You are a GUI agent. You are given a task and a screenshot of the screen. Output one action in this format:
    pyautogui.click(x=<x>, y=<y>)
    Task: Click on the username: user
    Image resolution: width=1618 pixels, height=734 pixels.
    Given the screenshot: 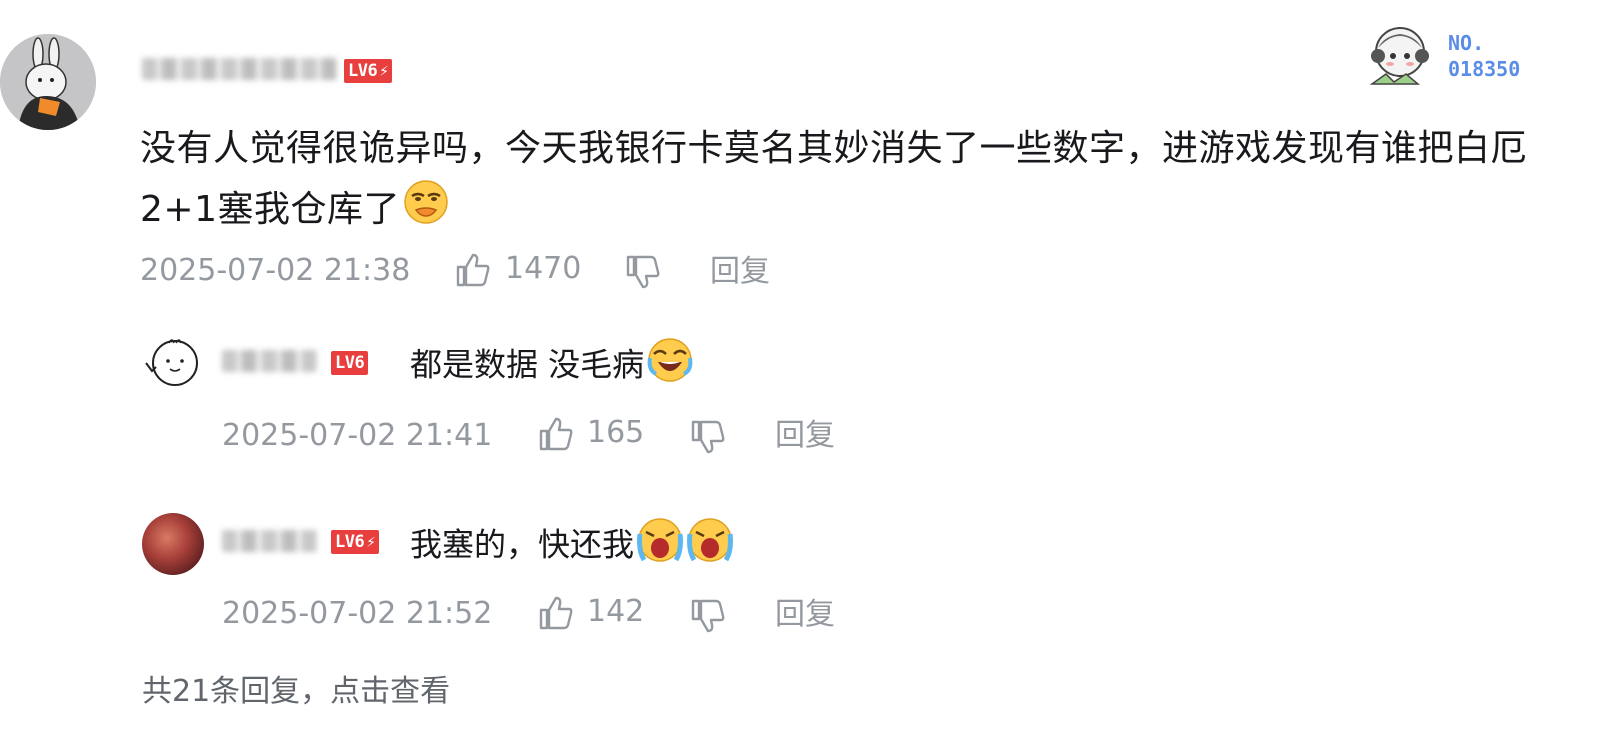 What is the action you would take?
    pyautogui.click(x=239, y=69)
    